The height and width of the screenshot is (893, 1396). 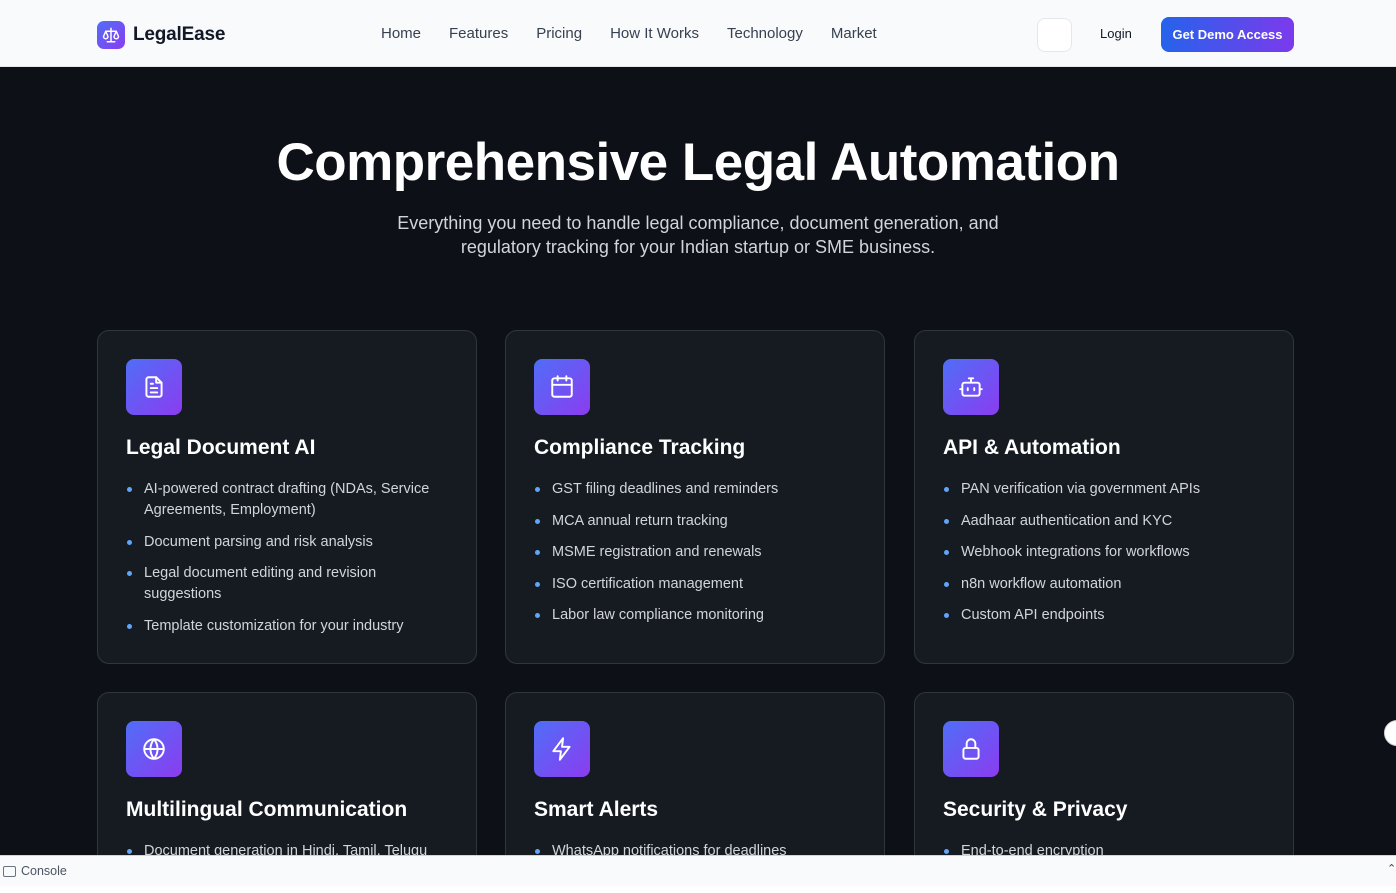 What do you see at coordinates (1227, 34) in the screenshot?
I see `get-demo-access-button: Get Demo Access` at bounding box center [1227, 34].